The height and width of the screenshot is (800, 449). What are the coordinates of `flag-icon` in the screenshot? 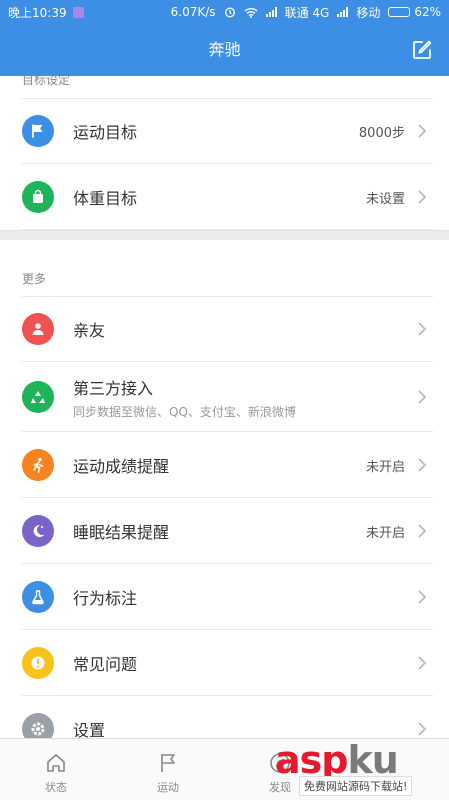 It's located at (38, 131).